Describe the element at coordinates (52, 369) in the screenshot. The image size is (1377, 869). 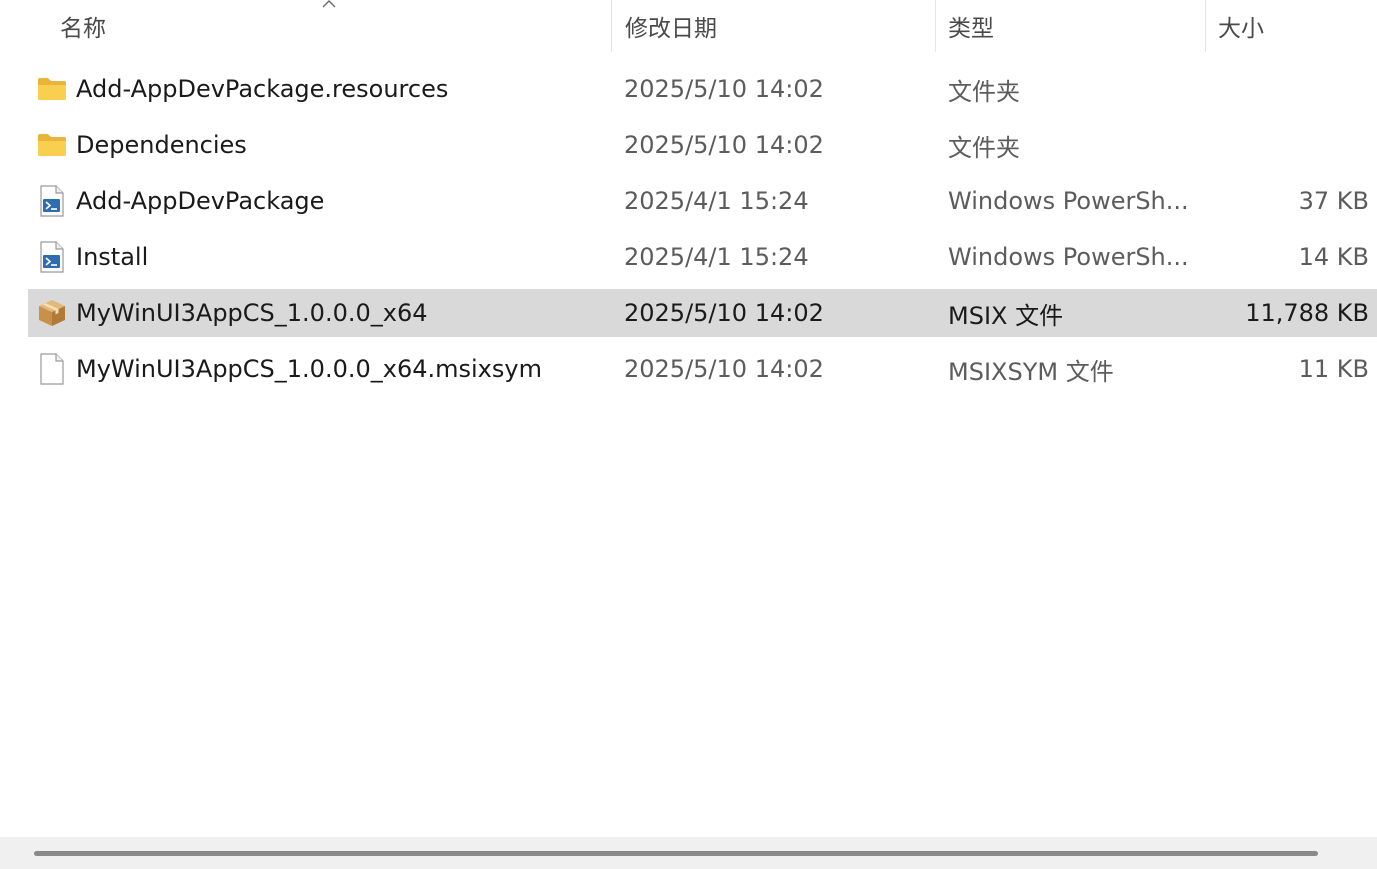
I see `blank-file-icon` at that location.